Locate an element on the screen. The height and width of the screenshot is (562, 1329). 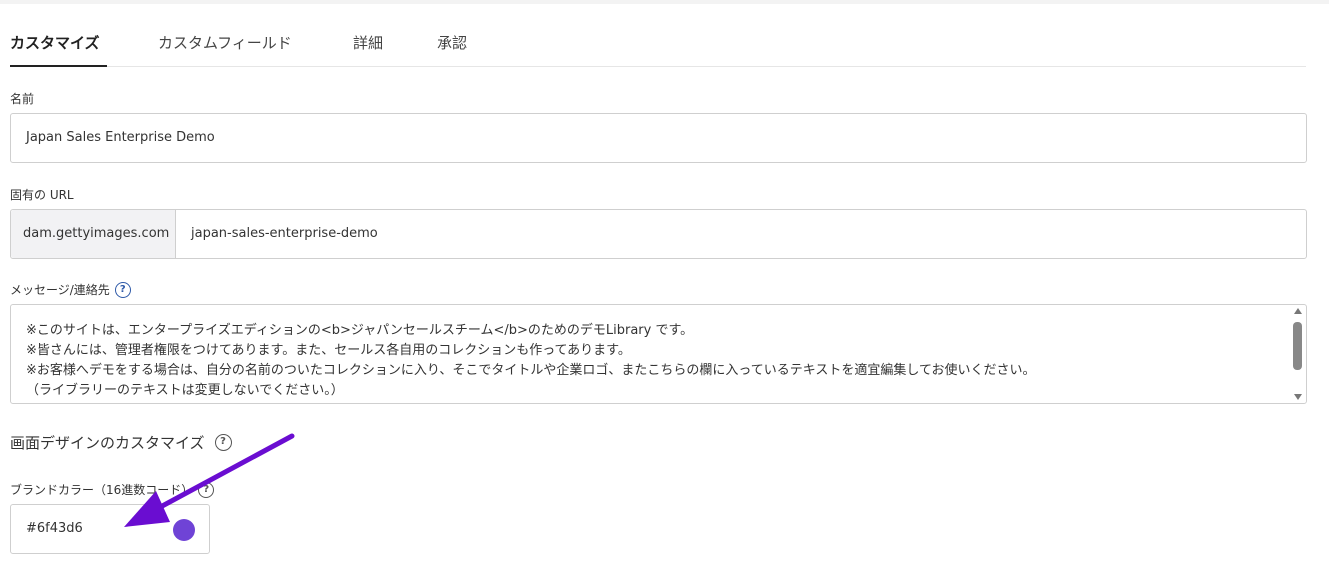
scroll-down-arrow-icon is located at coordinates (1298, 397).